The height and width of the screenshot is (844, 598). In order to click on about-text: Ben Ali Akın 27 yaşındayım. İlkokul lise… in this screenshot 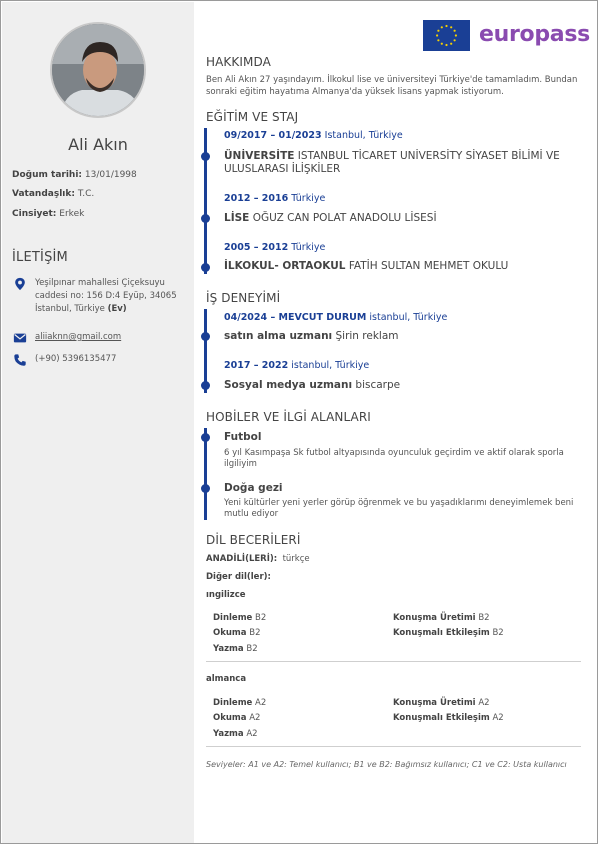, I will do `click(392, 86)`.